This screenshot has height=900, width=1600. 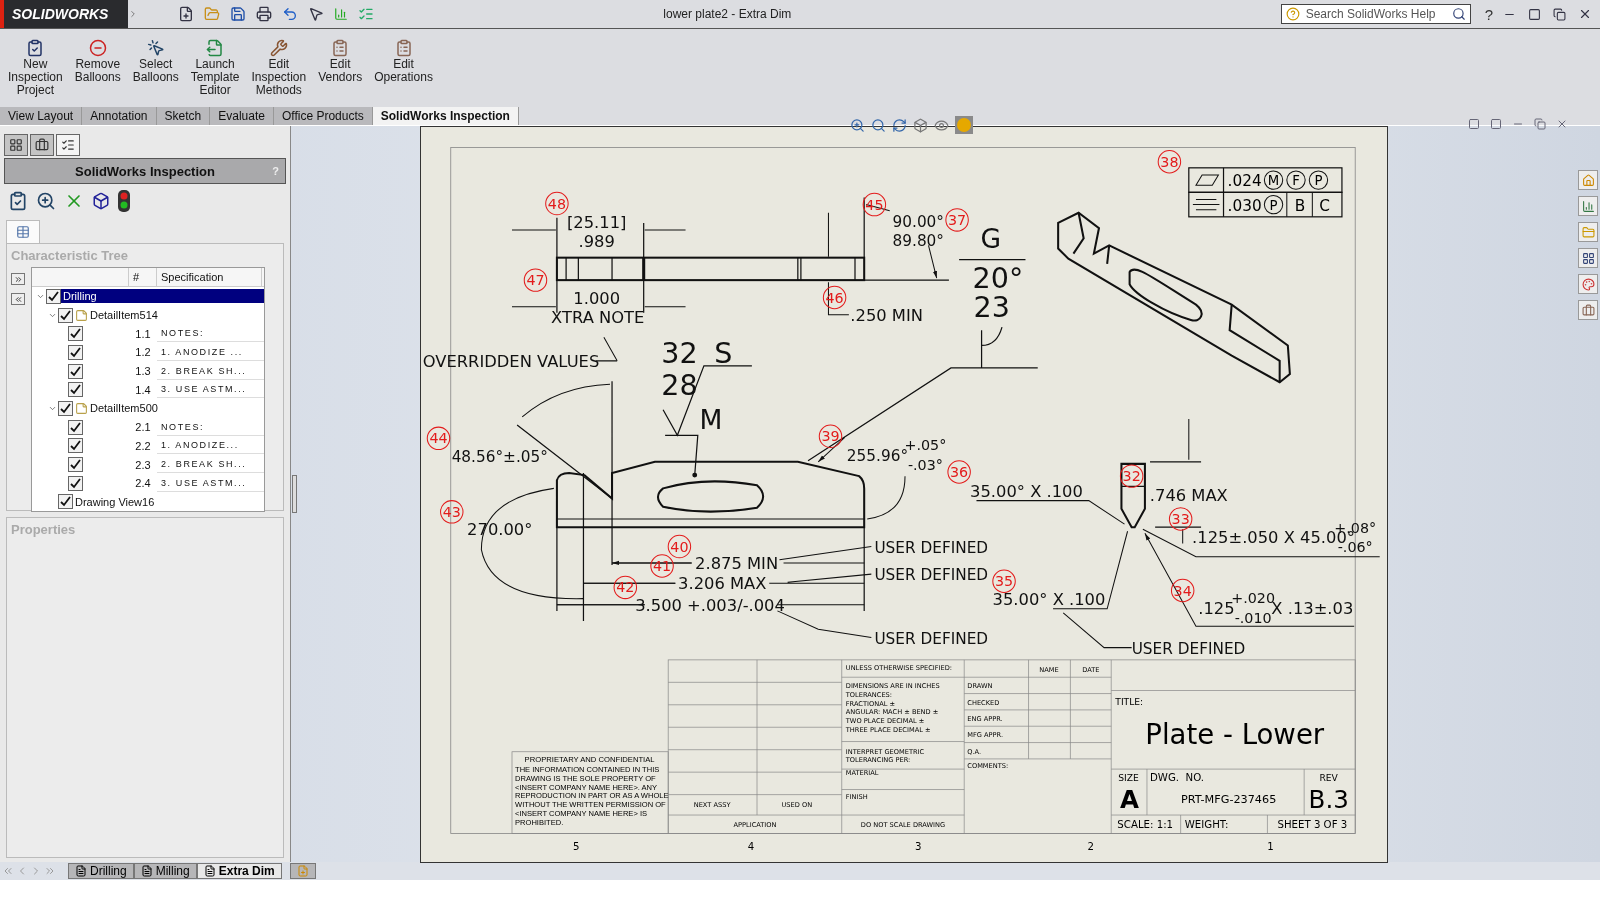 I want to click on command-tab: SolidWorks Inspection, so click(x=445, y=116).